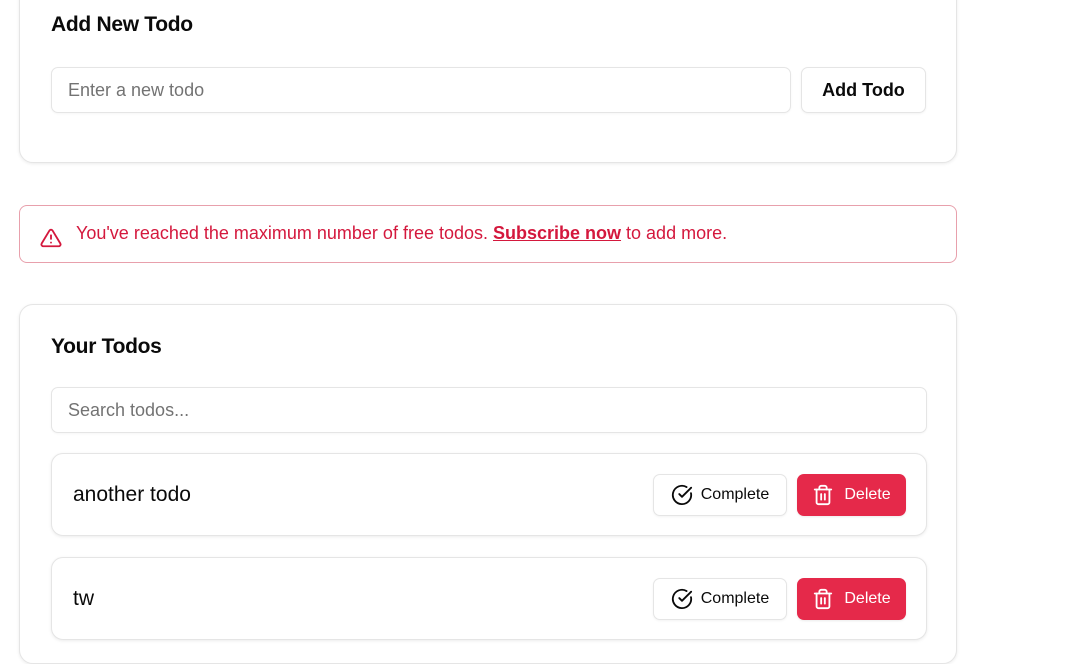  What do you see at coordinates (674, 233) in the screenshot?
I see `alert-text-after: to add more.` at bounding box center [674, 233].